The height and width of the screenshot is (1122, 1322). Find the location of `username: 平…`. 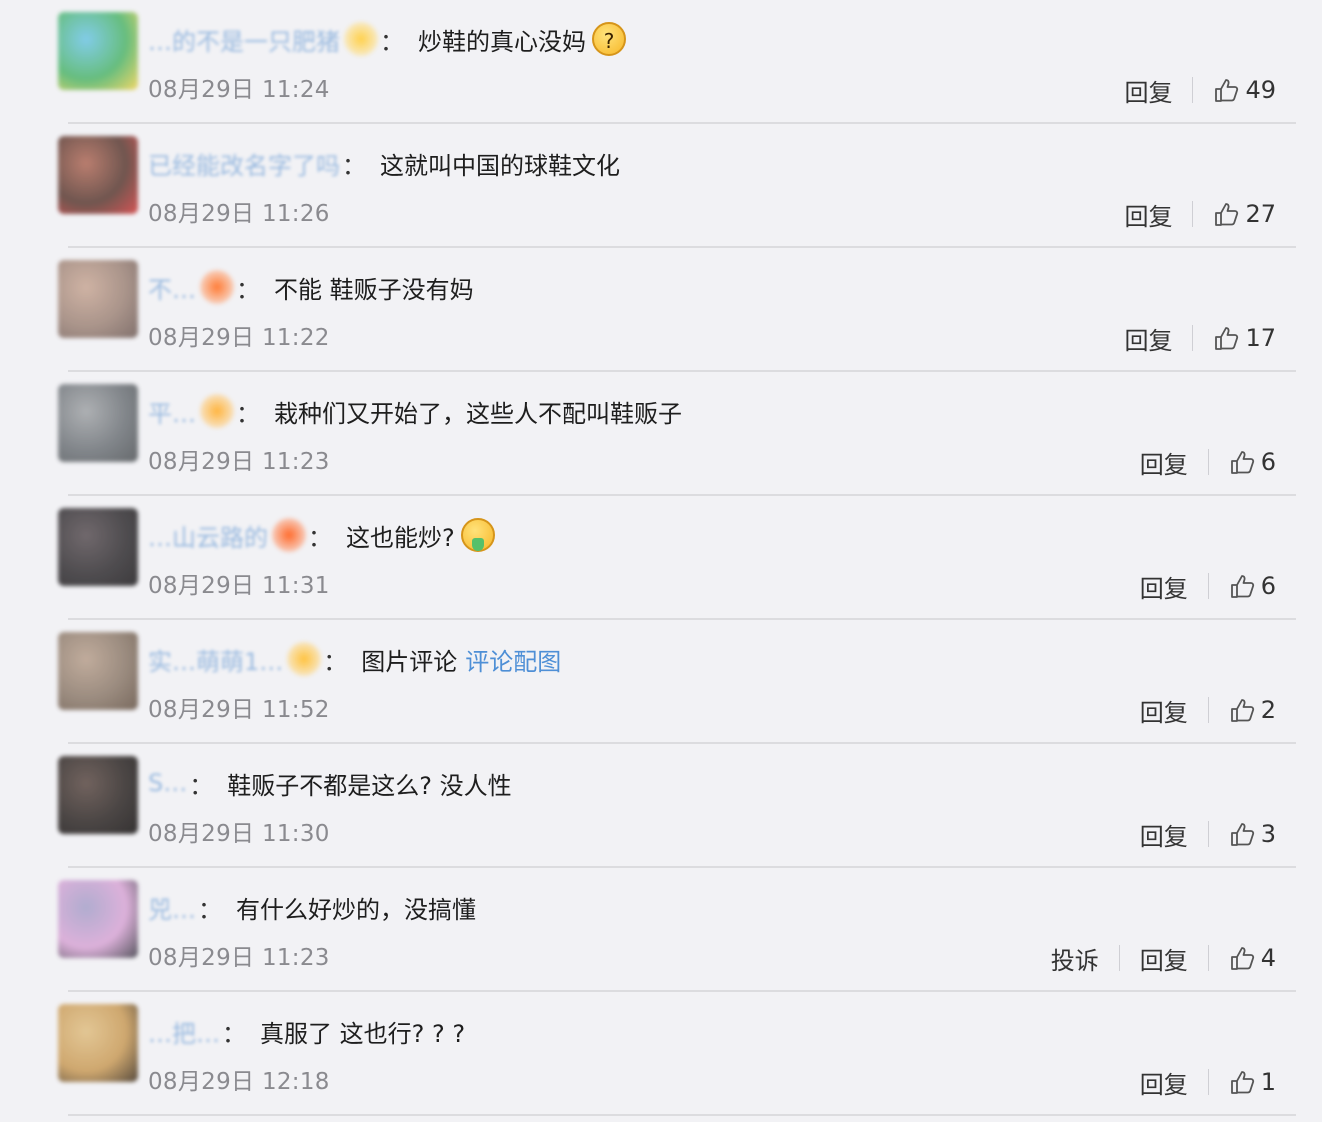

username: 平… is located at coordinates (172, 411).